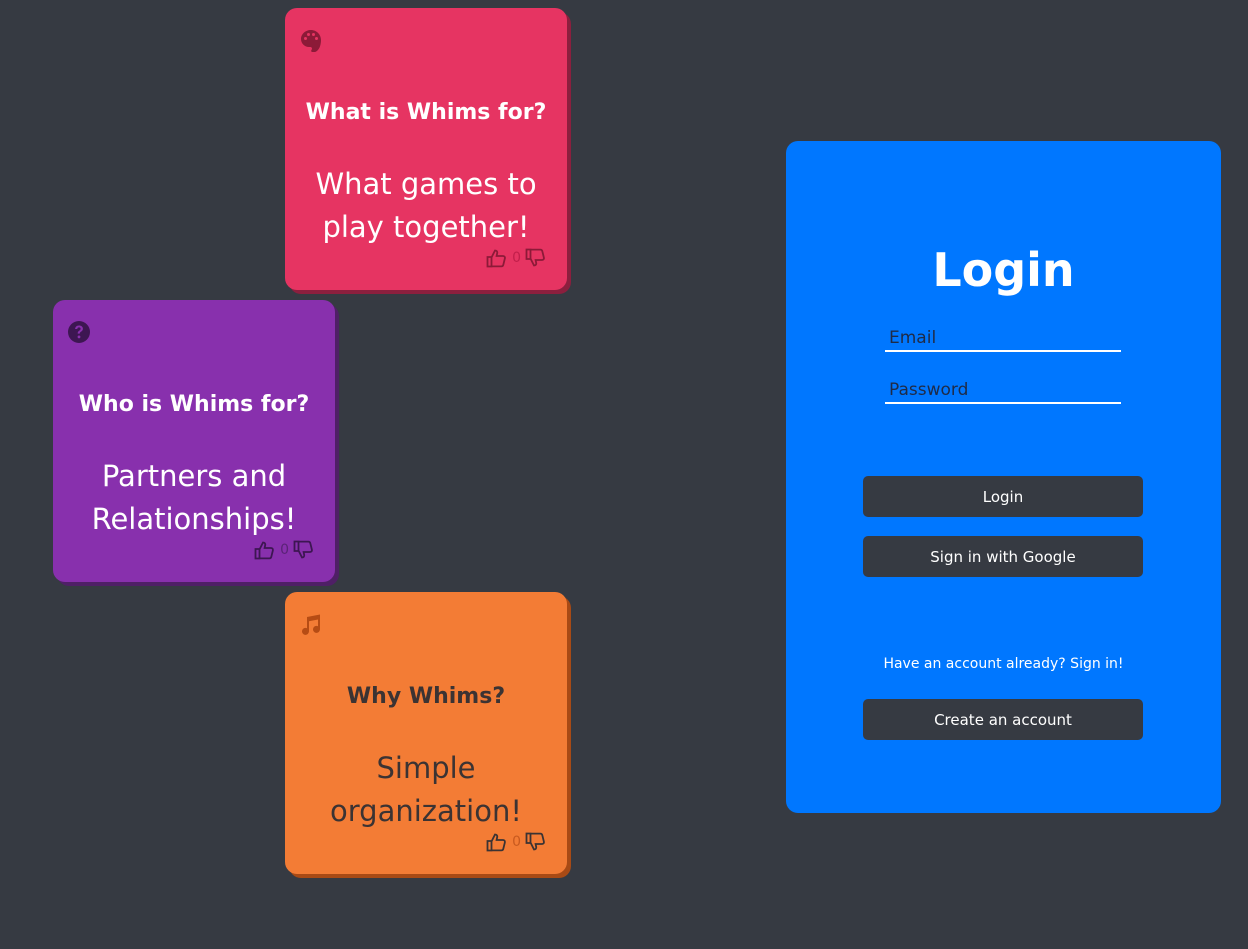 The image size is (1248, 949). Describe the element at coordinates (1003, 664) in the screenshot. I see `signin-link: Have an account already? Sign in!` at that location.